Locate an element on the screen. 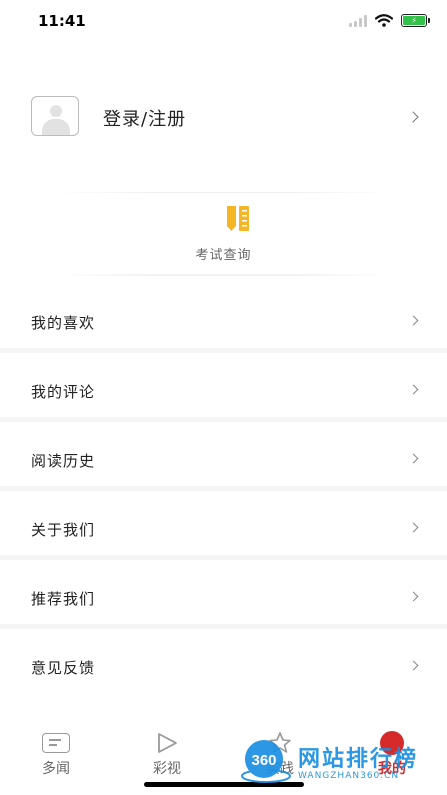 This screenshot has height=795, width=447. watermark-subtitle: WANGZHAN360.CN is located at coordinates (349, 776).